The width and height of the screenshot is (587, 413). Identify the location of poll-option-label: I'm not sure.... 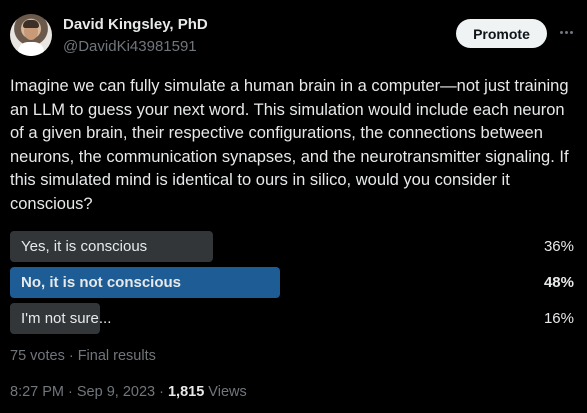
(66, 318).